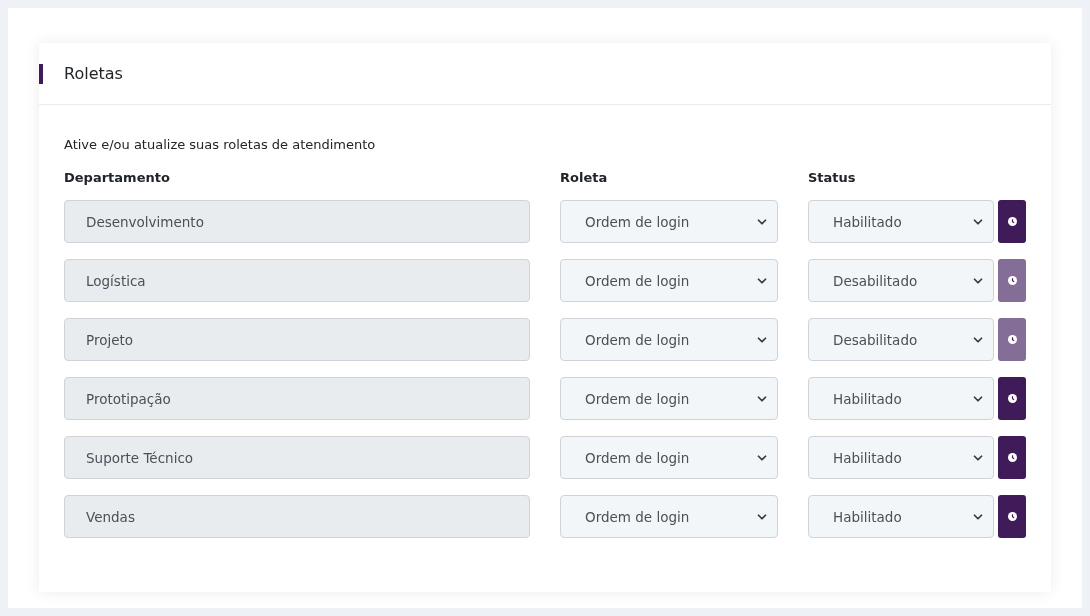 This screenshot has height=616, width=1090. What do you see at coordinates (297, 516) in the screenshot?
I see `department-field: Vendas` at bounding box center [297, 516].